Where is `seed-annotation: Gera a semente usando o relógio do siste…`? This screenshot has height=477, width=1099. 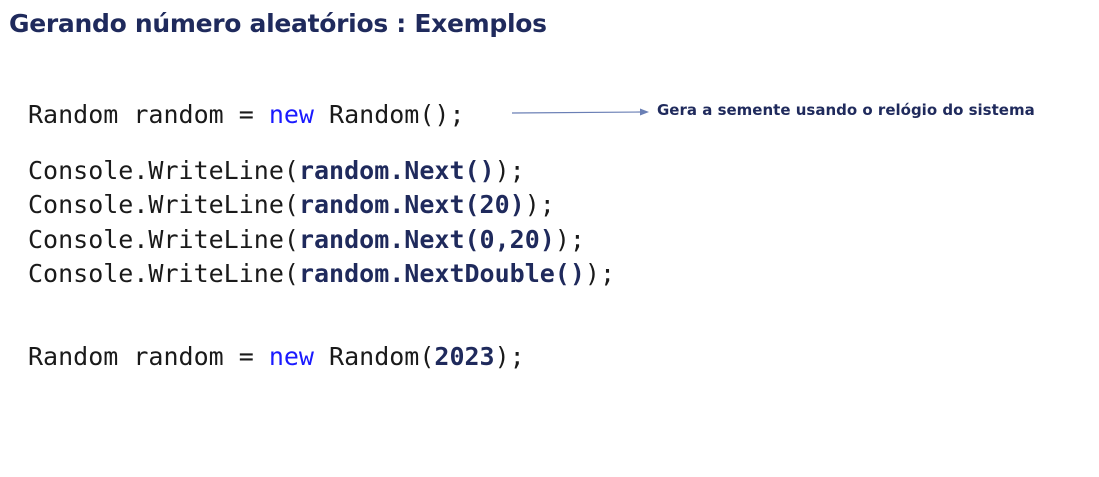
seed-annotation: Gera a semente usando o relógio do siste… is located at coordinates (792, 111).